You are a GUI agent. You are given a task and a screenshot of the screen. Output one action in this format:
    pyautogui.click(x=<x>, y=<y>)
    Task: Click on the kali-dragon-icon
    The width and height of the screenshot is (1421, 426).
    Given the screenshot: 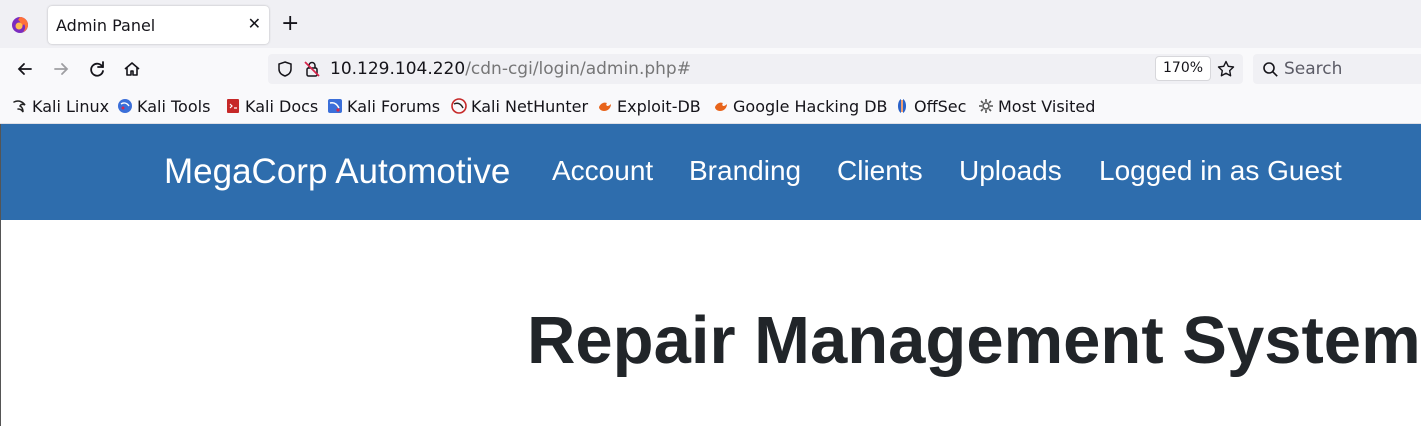 What is the action you would take?
    pyautogui.click(x=19, y=106)
    